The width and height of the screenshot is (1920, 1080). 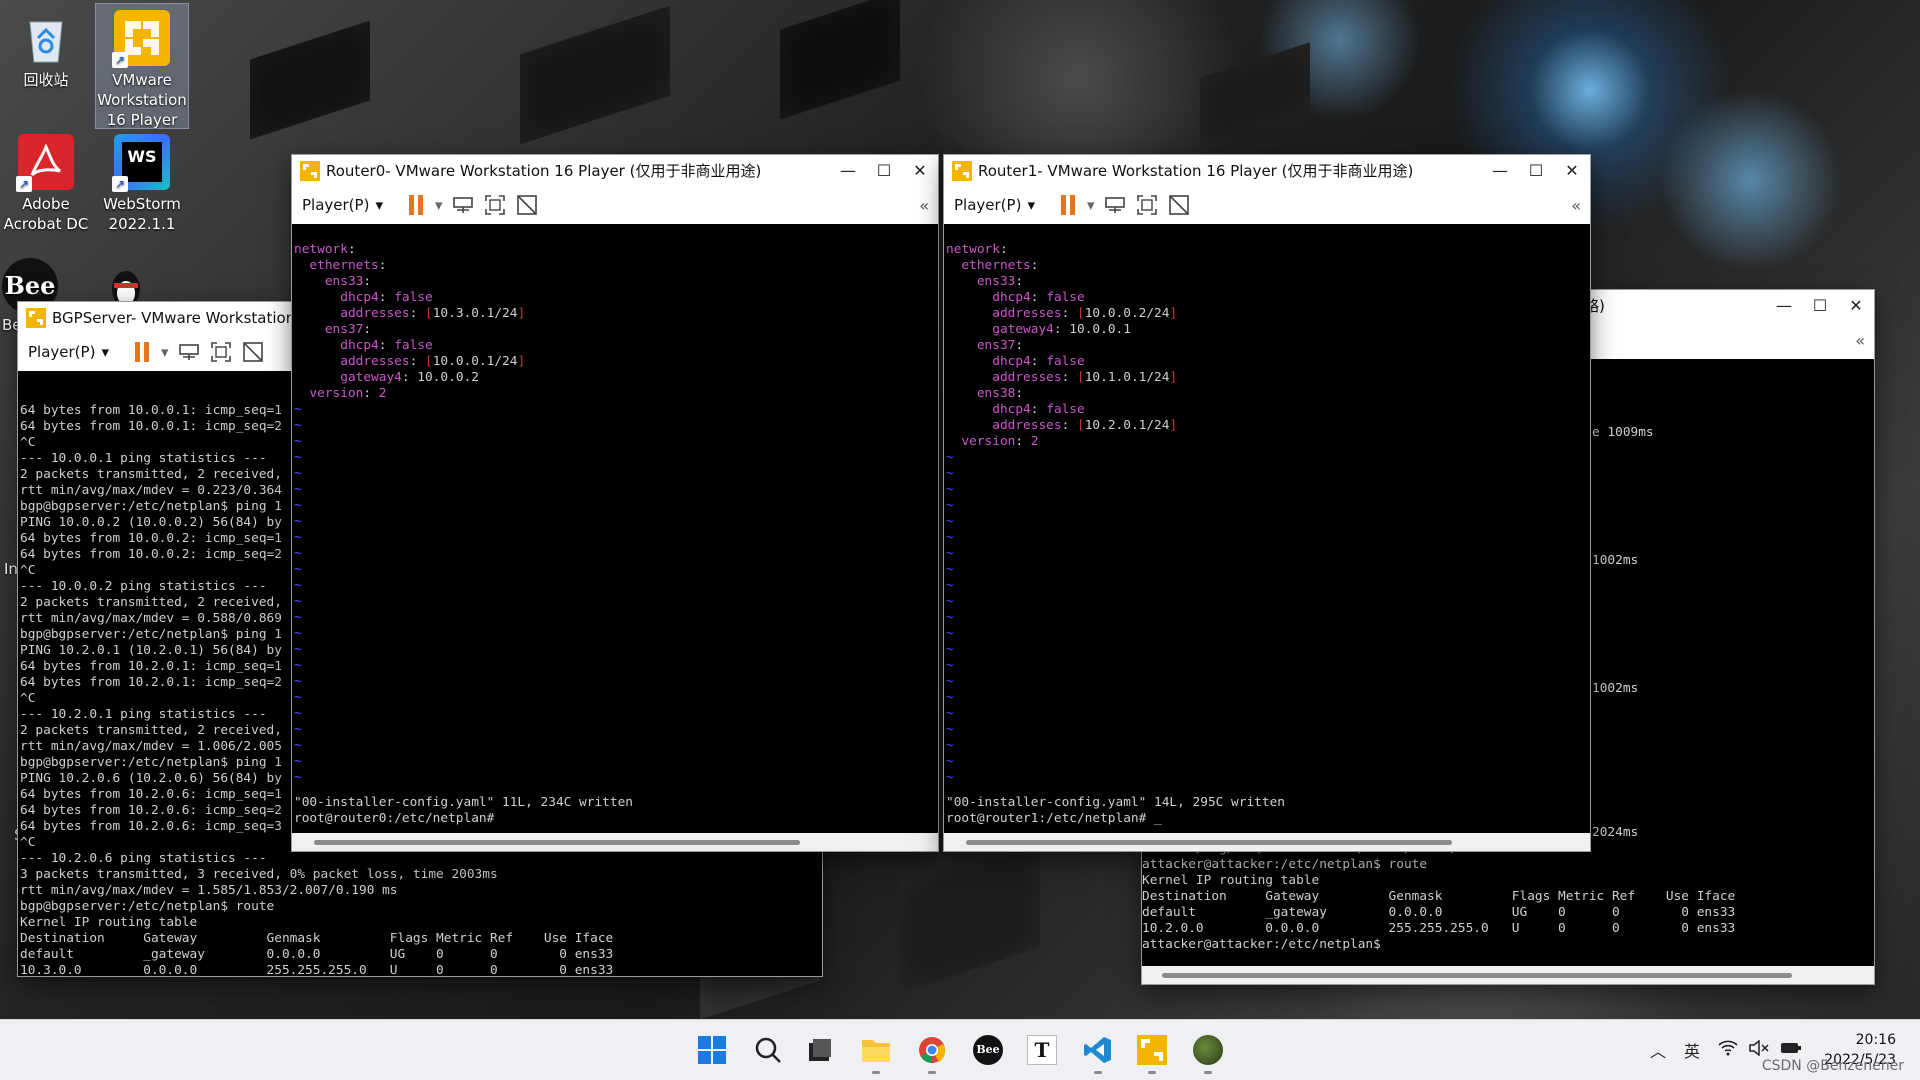 I want to click on file-explorer-button, so click(x=876, y=1053).